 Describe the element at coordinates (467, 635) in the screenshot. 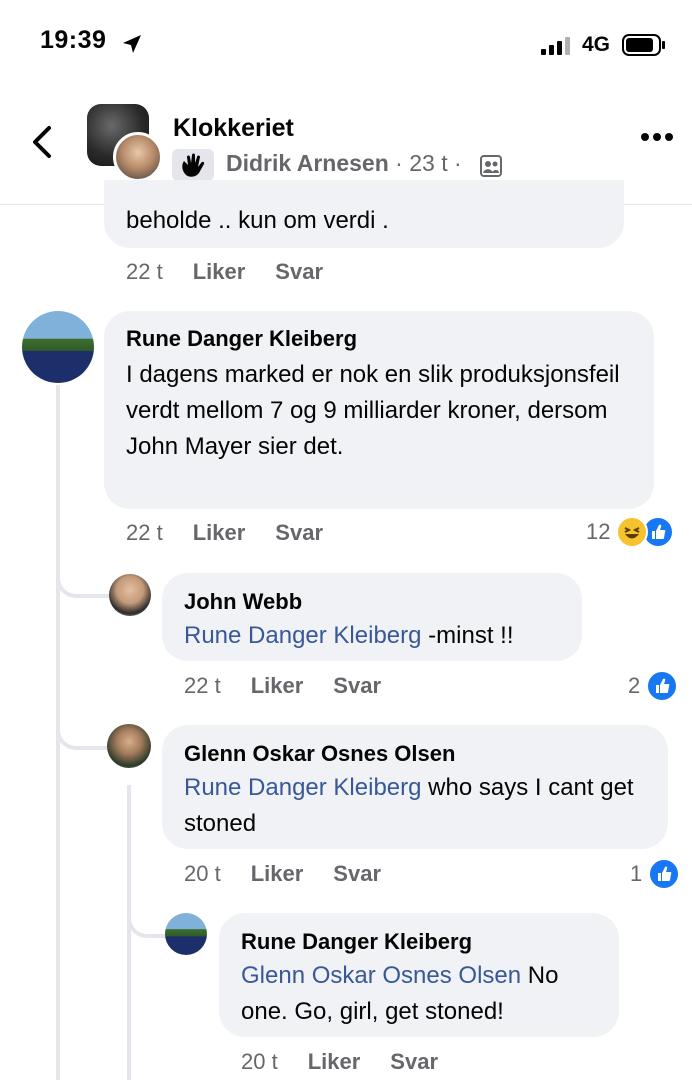

I see `comment-text: -minst !!` at that location.